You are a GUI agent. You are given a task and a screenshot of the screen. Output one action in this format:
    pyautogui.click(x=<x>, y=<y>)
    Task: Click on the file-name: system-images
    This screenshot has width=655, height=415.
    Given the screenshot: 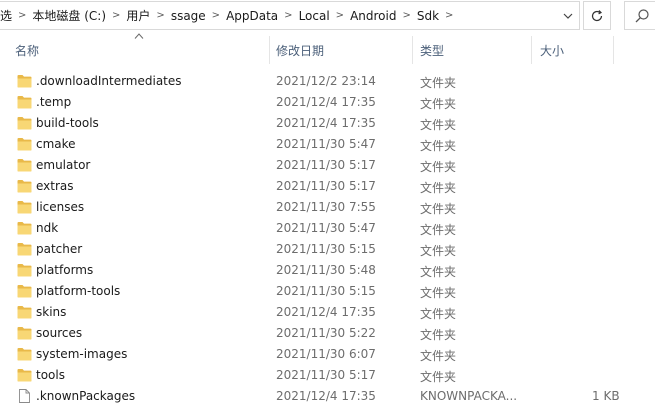 What is the action you would take?
    pyautogui.click(x=82, y=354)
    